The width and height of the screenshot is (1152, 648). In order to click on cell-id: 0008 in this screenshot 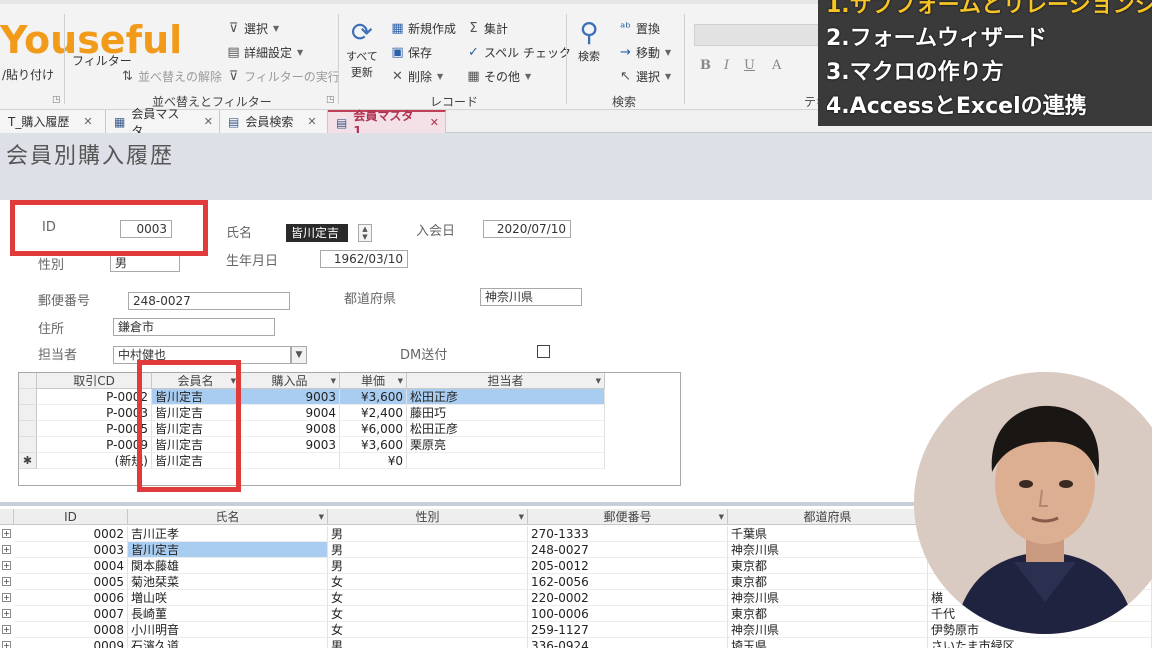, I will do `click(71, 630)`.